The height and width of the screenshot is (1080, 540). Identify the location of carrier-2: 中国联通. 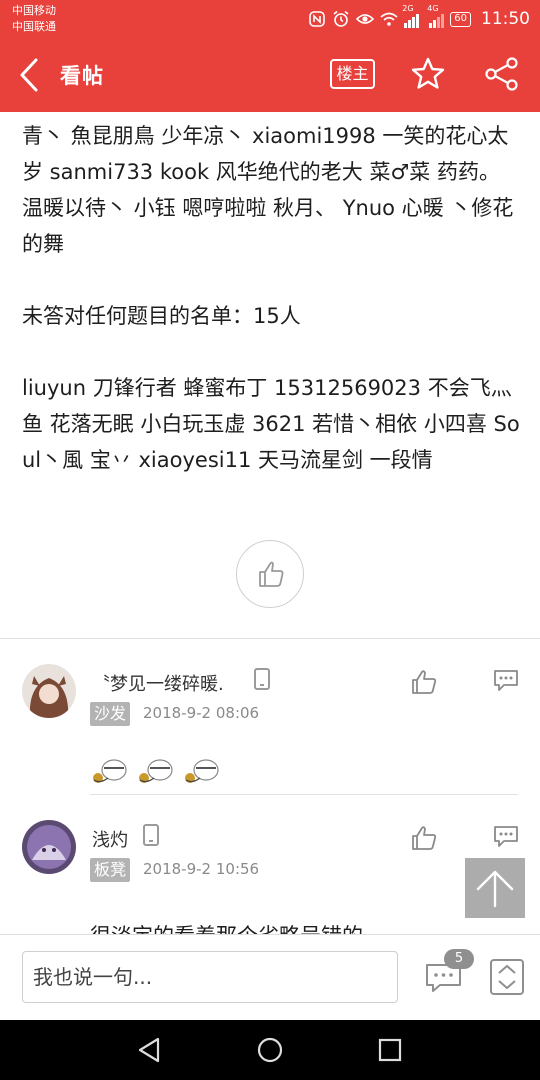
(34, 26).